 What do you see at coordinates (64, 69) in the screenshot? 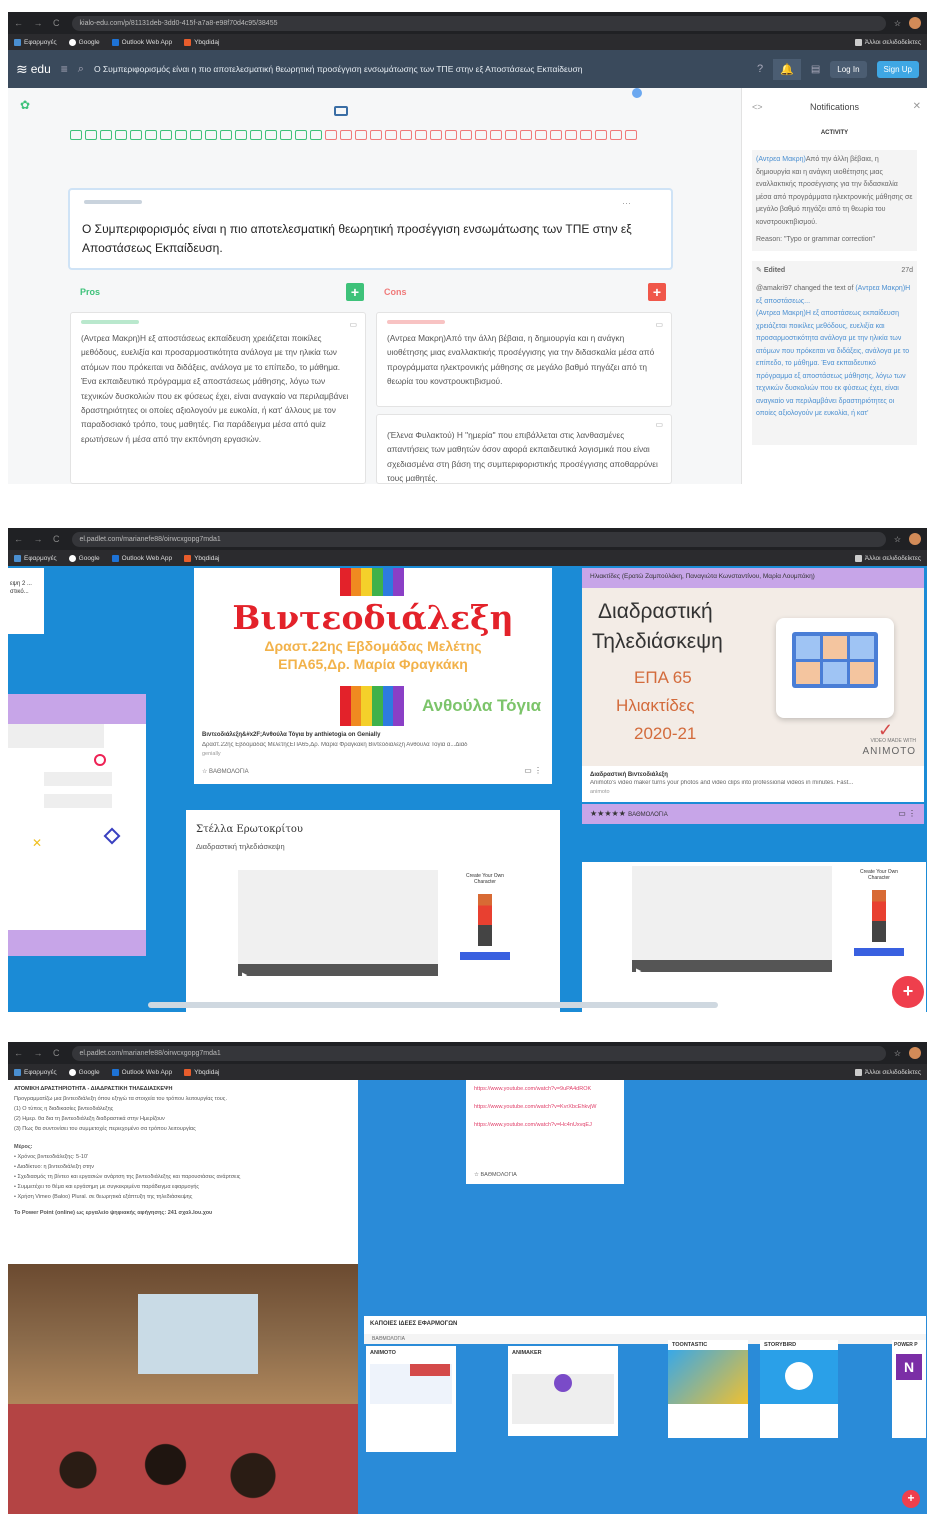
I see `menu-icon: ≡` at bounding box center [64, 69].